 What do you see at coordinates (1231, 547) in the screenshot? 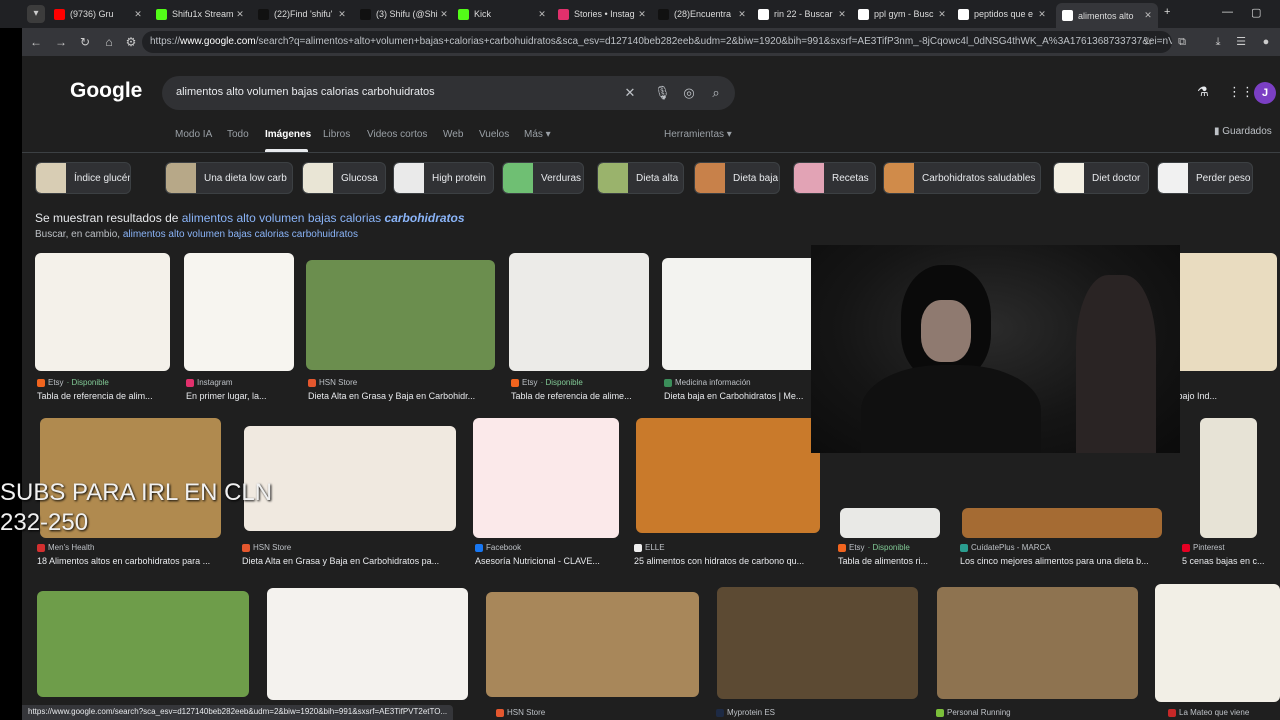
I see `result-source: Pinterest` at bounding box center [1231, 547].